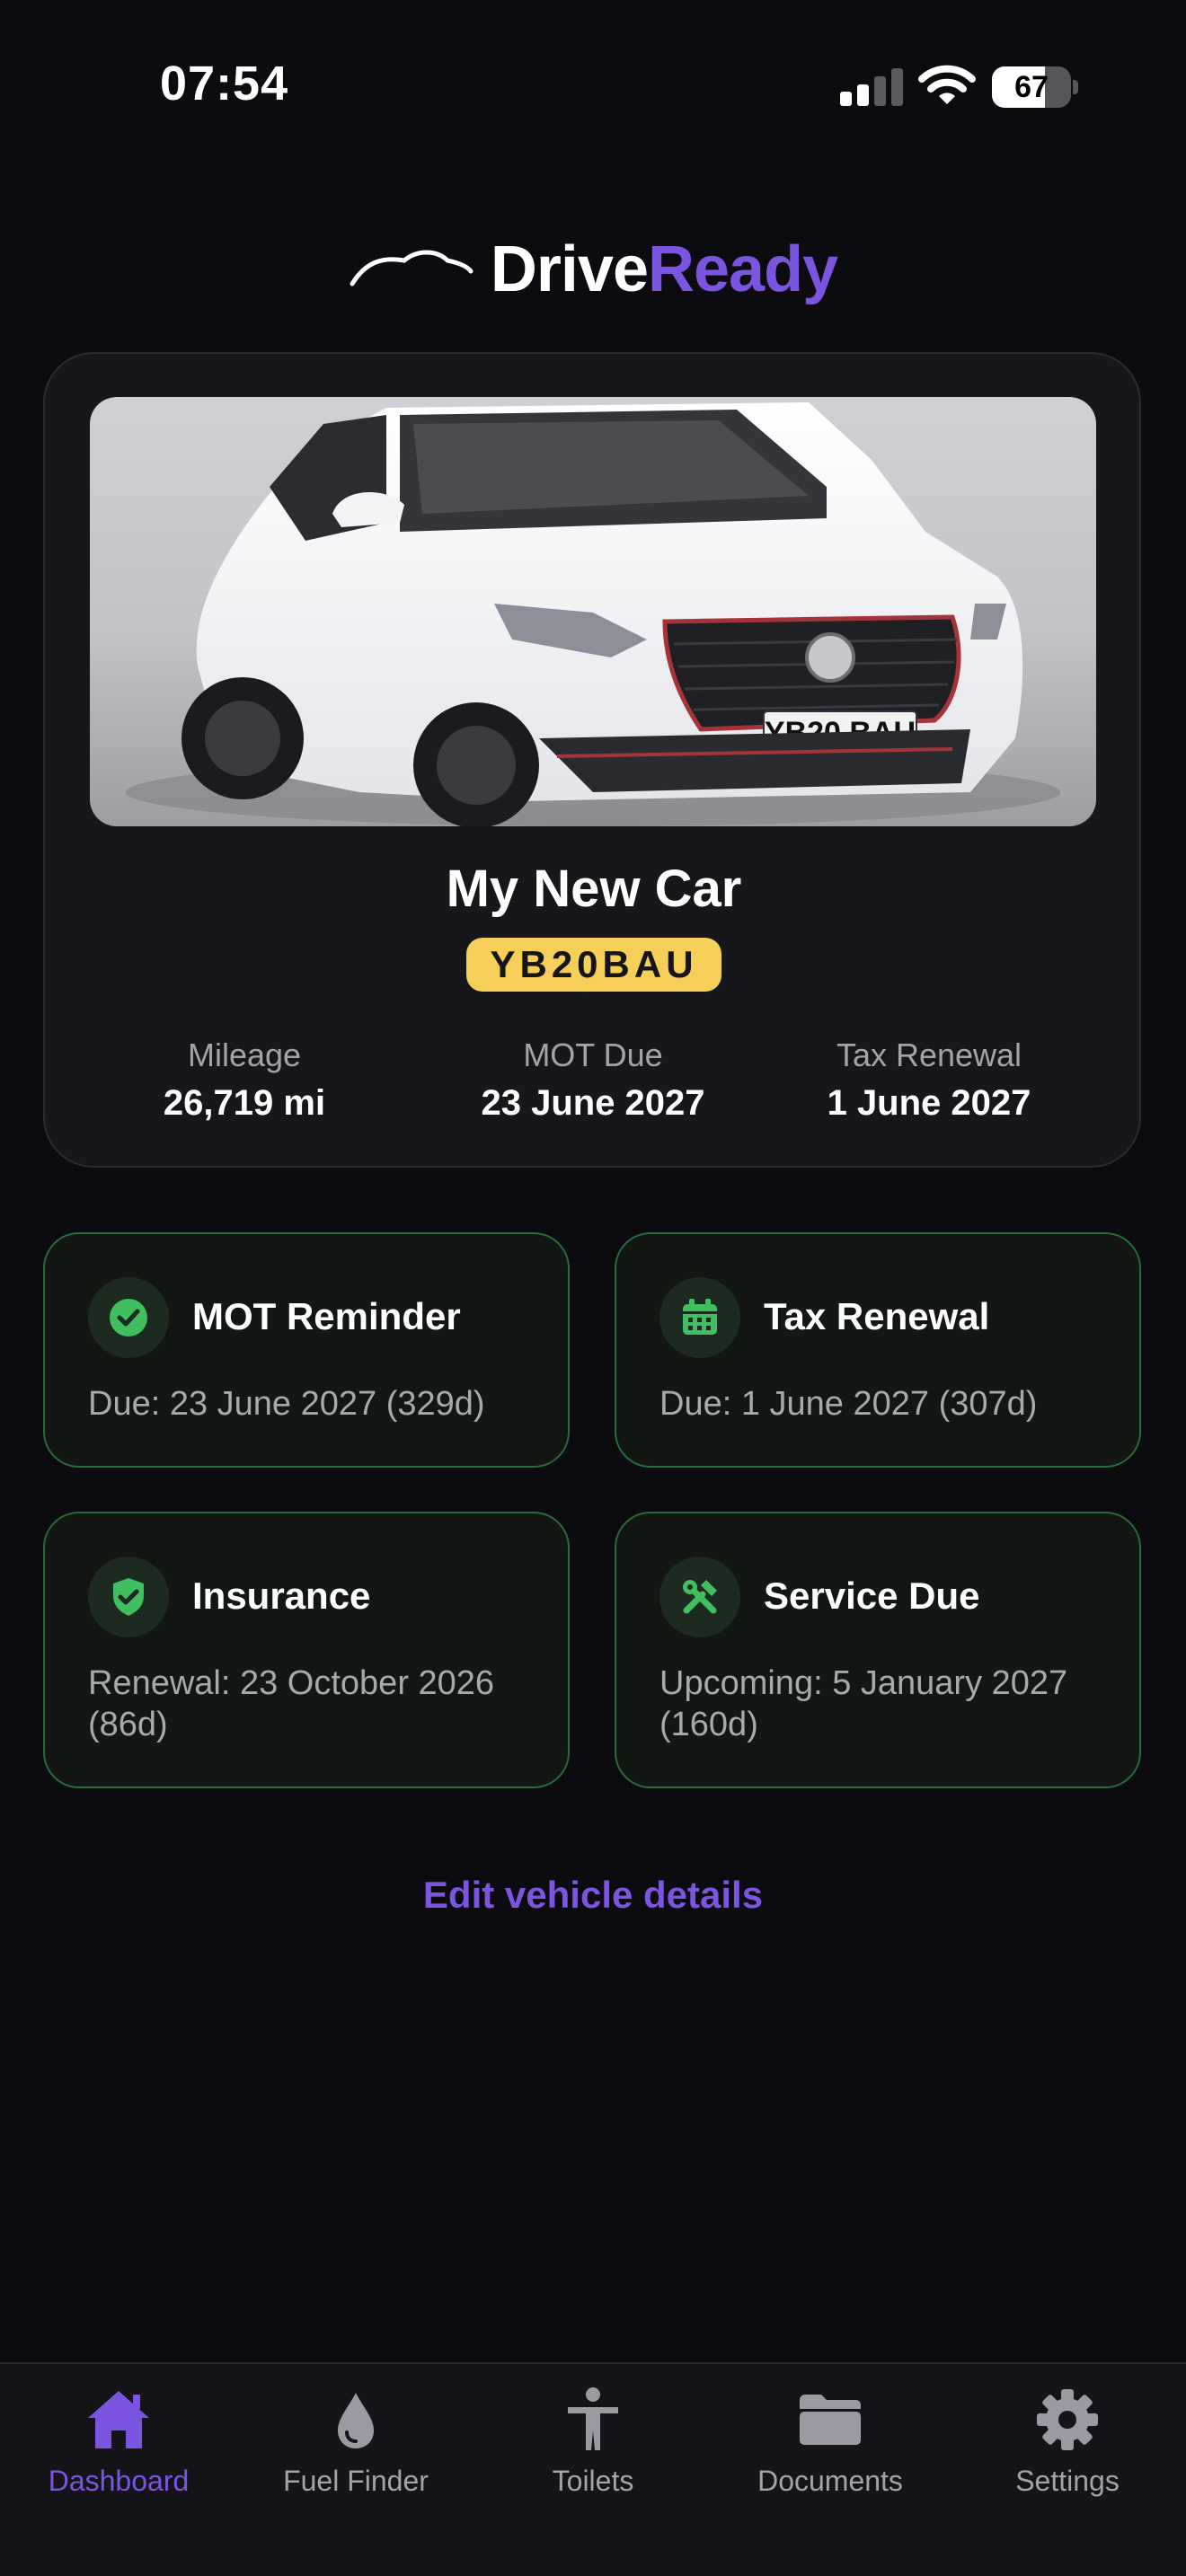 This screenshot has height=2576, width=1186. I want to click on app-name-part2: Ready, so click(743, 269).